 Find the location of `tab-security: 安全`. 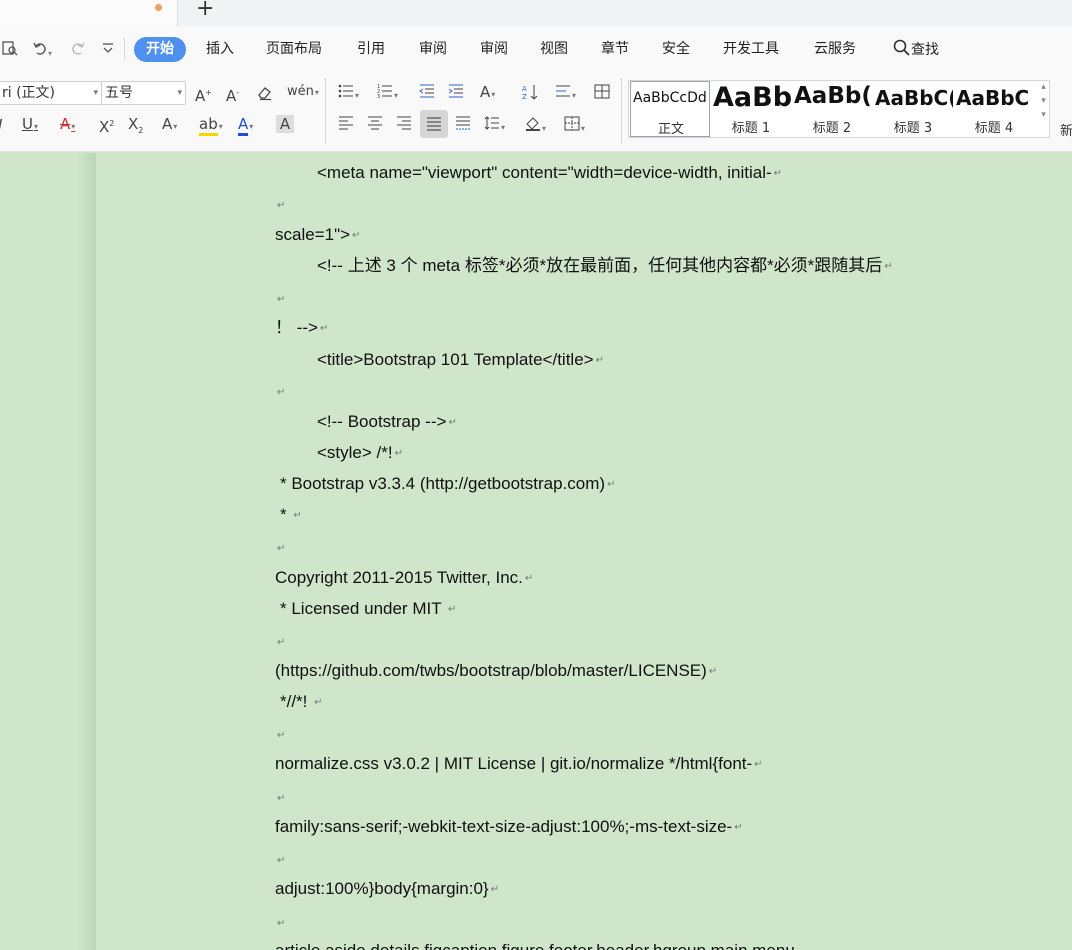

tab-security: 安全 is located at coordinates (676, 49).